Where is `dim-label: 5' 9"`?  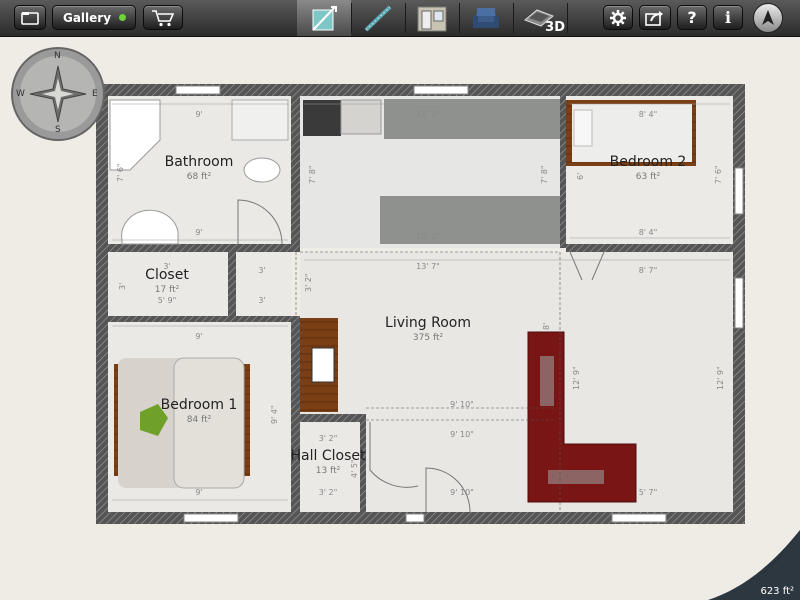
dim-label: 5' 9" is located at coordinates (167, 300).